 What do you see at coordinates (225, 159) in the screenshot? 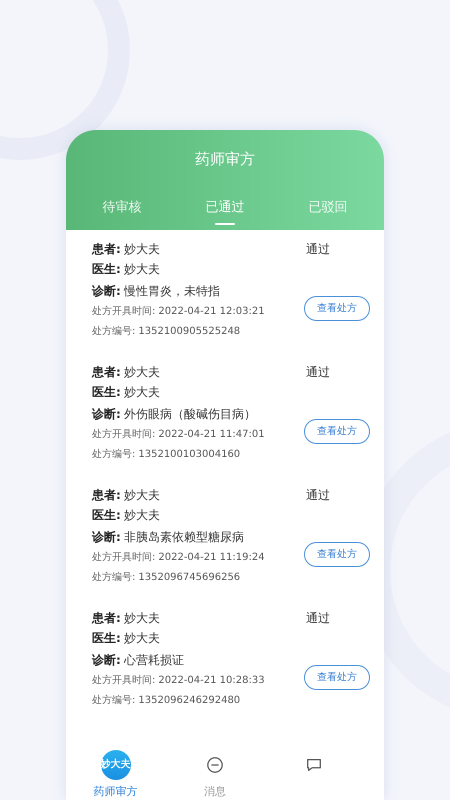
I see `page-title: 药师审方` at bounding box center [225, 159].